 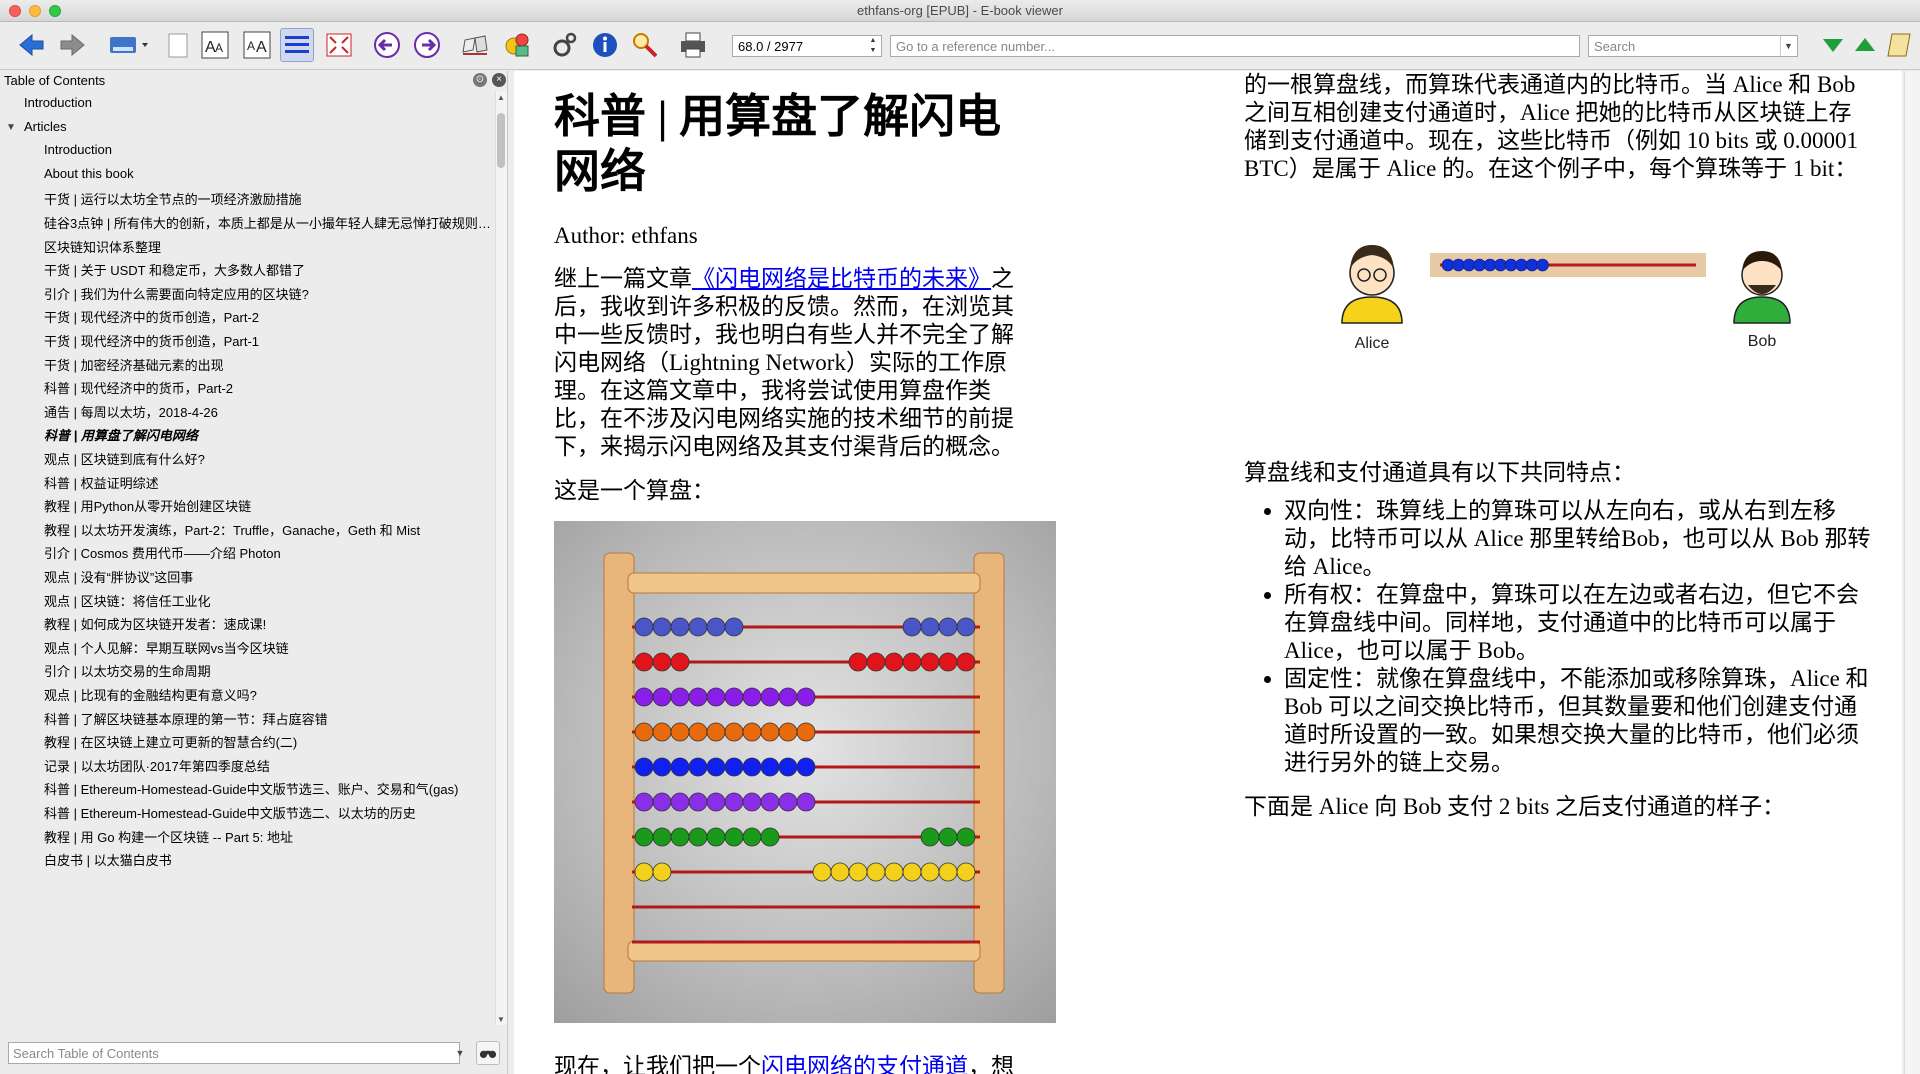 What do you see at coordinates (269, 317) in the screenshot?
I see `toc-item: 干货 | 现代经济中的货币创造，Part-2` at bounding box center [269, 317].